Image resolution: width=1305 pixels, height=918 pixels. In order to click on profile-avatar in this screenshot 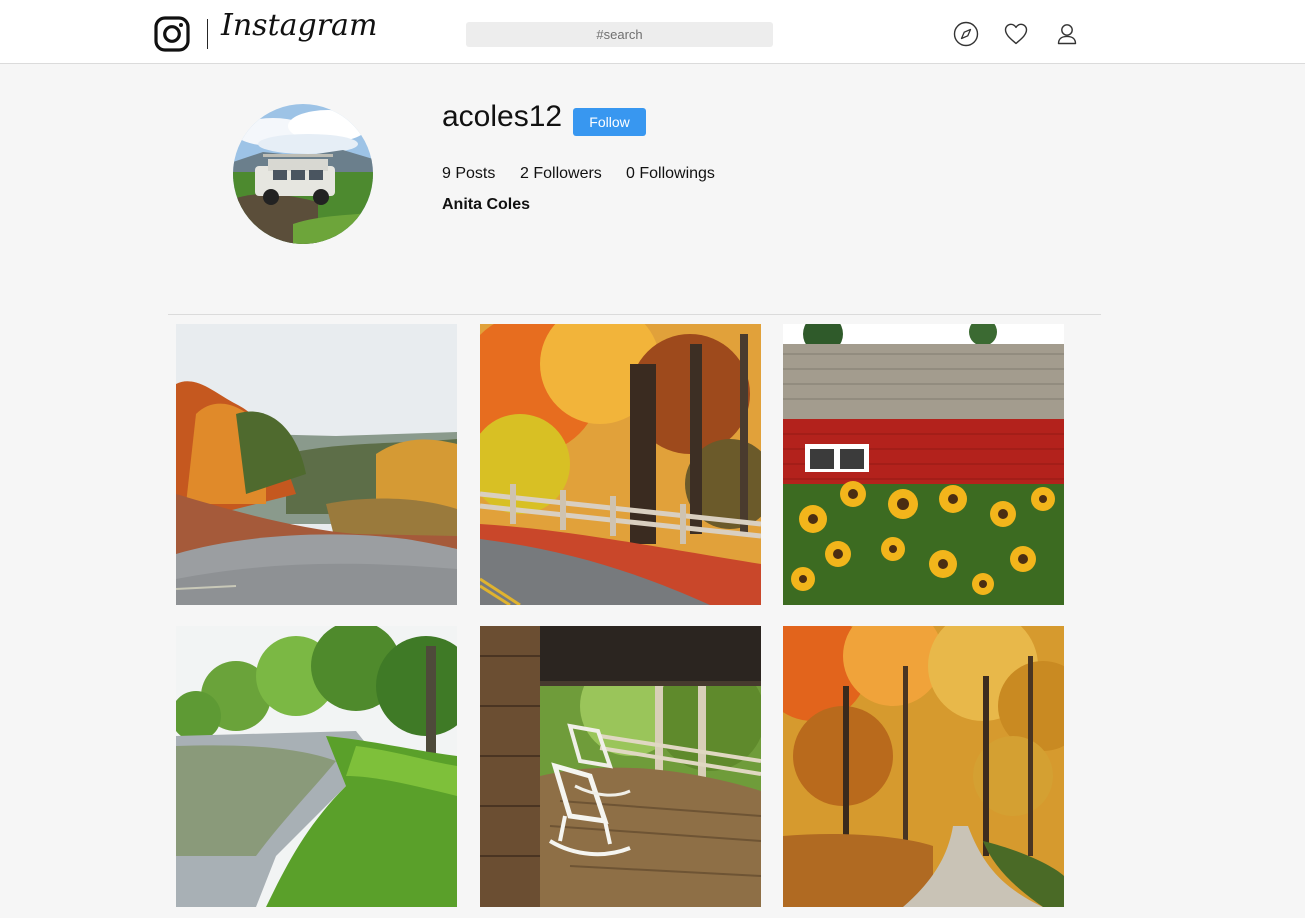, I will do `click(303, 174)`.